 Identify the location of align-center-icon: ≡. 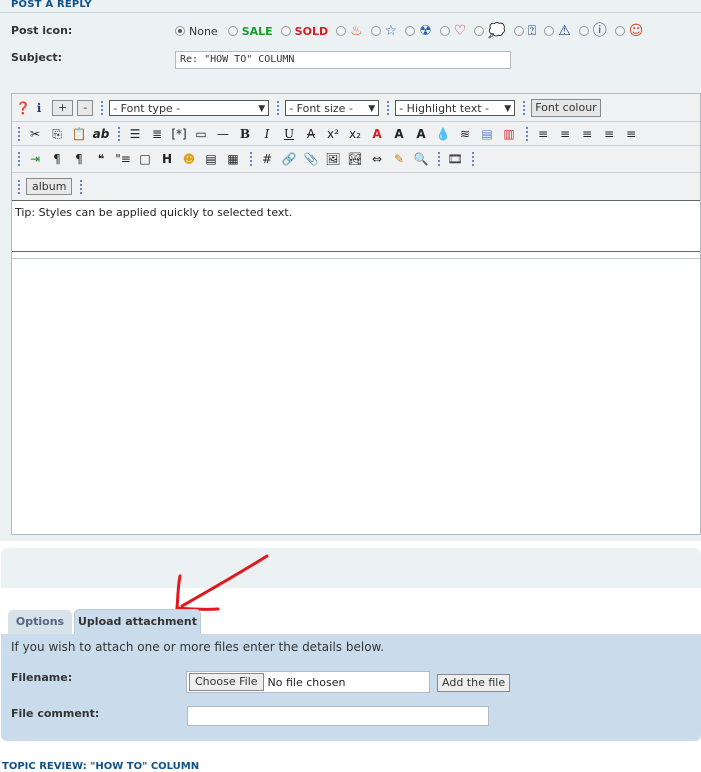
(565, 134).